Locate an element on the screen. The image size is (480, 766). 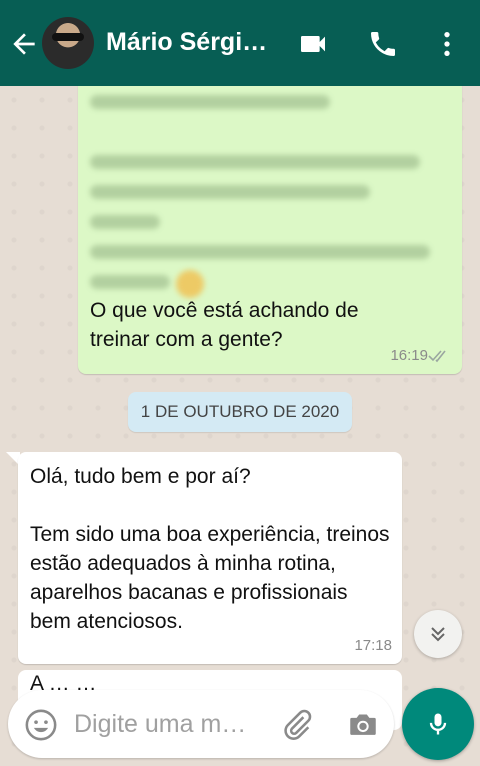
incoming-message-time: 17:18 is located at coordinates (373, 645).